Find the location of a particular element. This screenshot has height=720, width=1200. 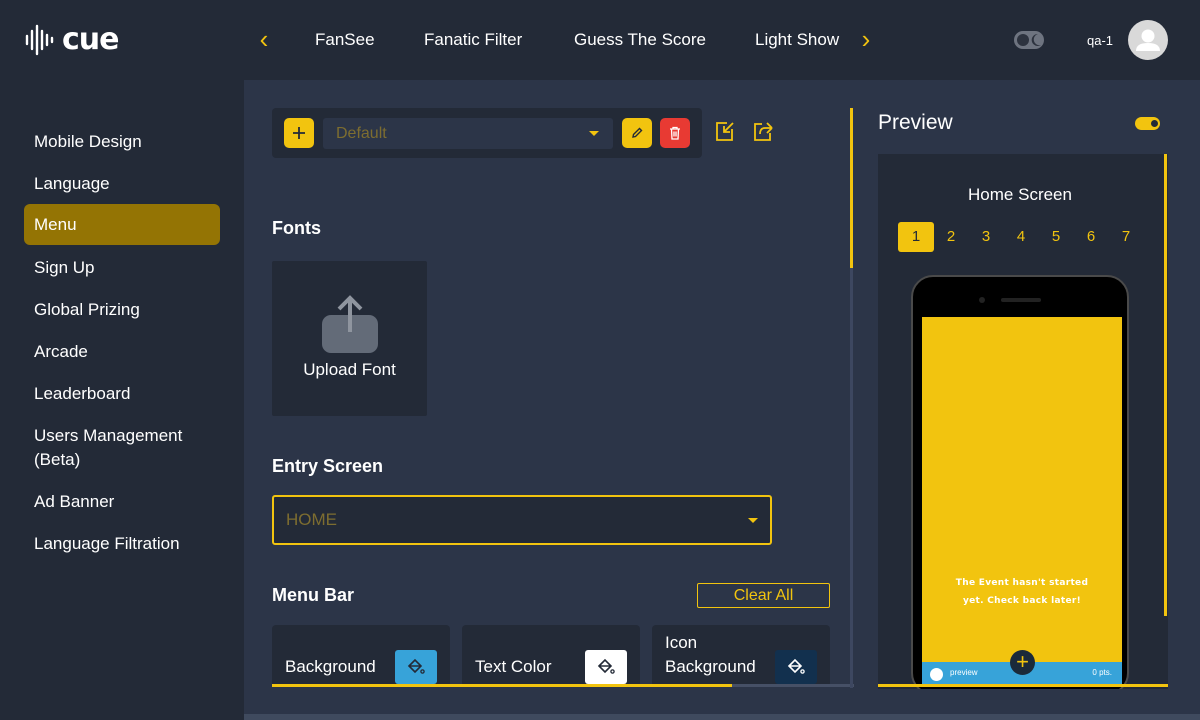

profile-dot-icon is located at coordinates (936, 674).